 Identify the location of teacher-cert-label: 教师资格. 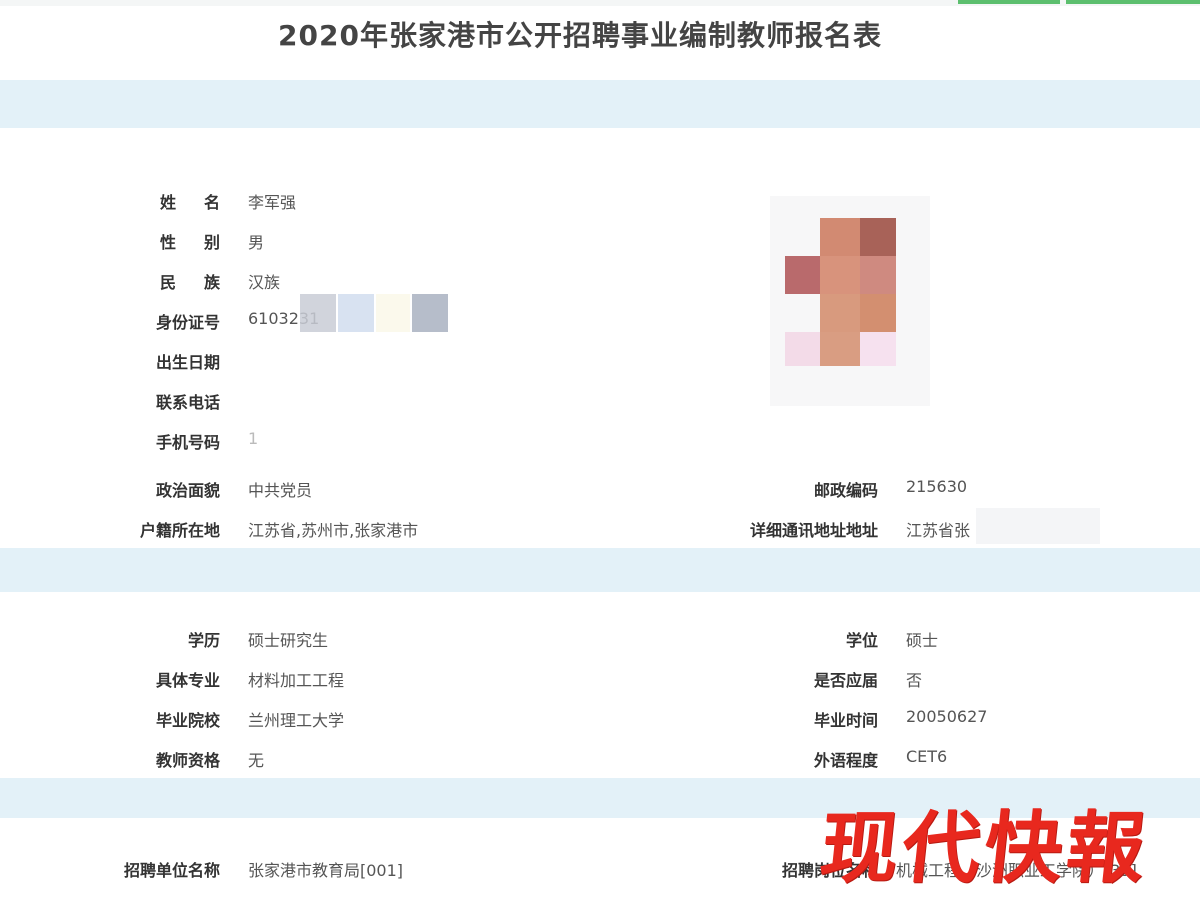
(187, 760).